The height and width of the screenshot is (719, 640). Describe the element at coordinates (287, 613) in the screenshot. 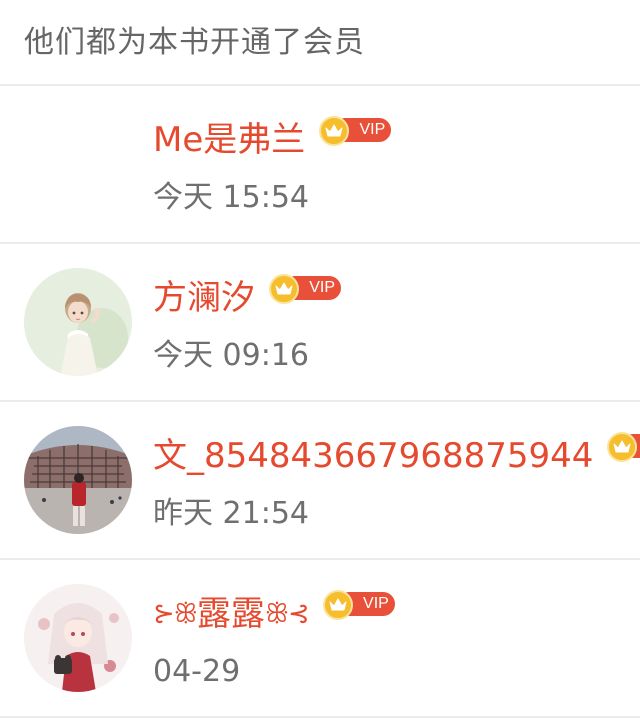

I see `name-decoration-right: ꕥ⊰` at that location.